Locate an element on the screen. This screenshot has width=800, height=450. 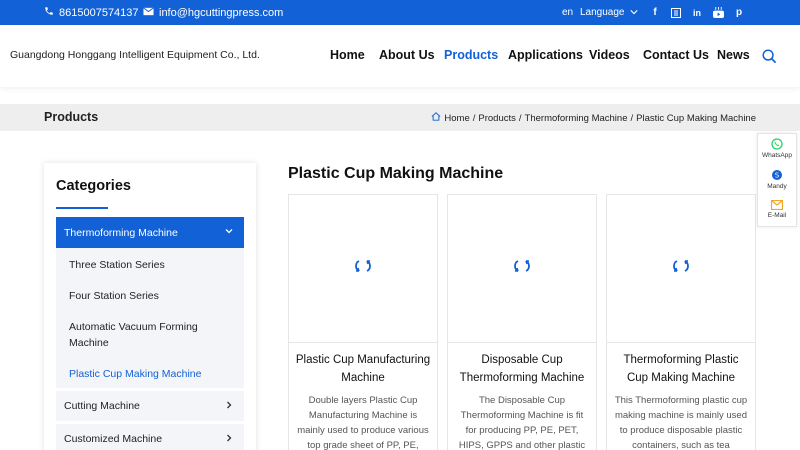
product-name: Plastic Cup Manufacturing Machine is located at coordinates (363, 369).